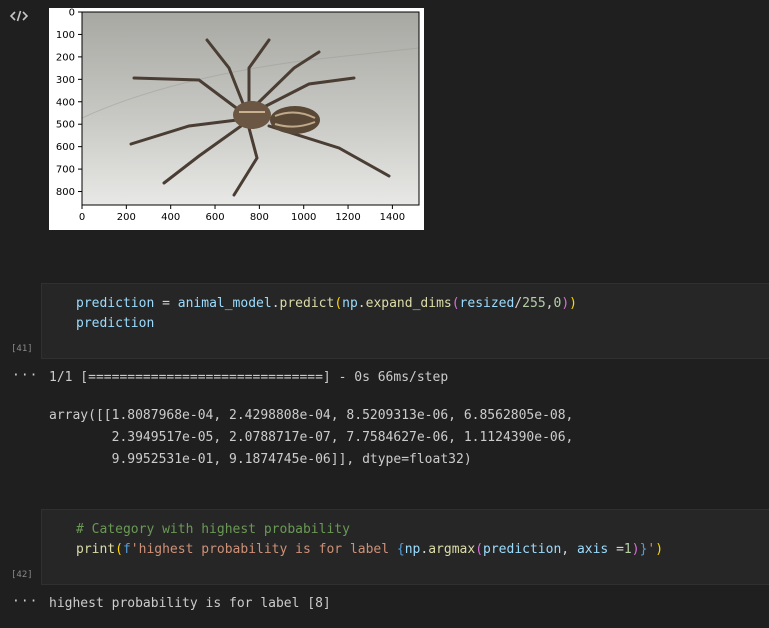 This screenshot has height=628, width=769. Describe the element at coordinates (214, 217) in the screenshot. I see `x-tick-label: 600` at that location.